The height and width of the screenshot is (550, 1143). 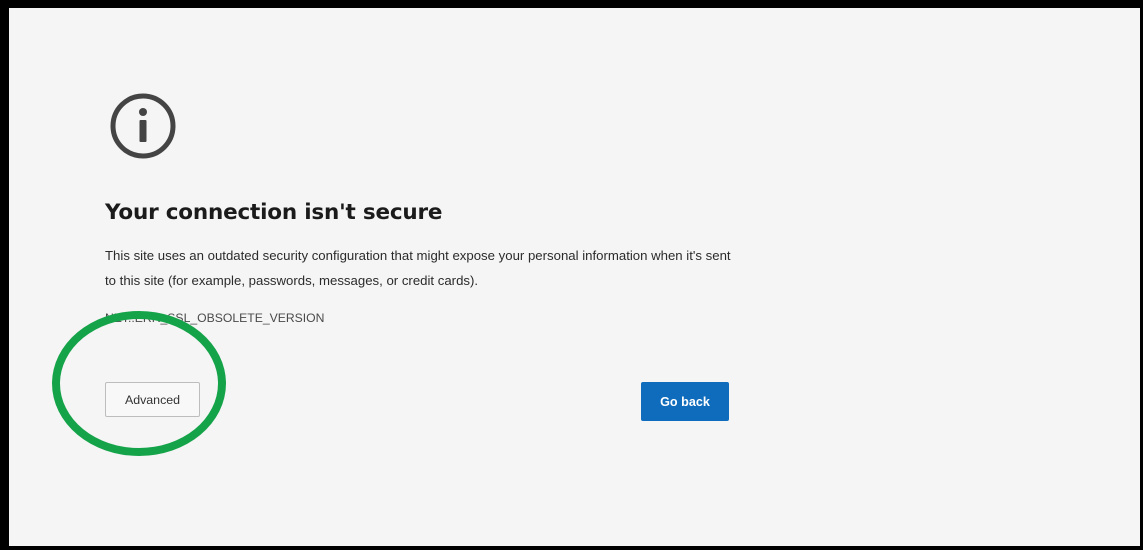 I want to click on page-title: Your connection isn't secure, so click(x=274, y=212).